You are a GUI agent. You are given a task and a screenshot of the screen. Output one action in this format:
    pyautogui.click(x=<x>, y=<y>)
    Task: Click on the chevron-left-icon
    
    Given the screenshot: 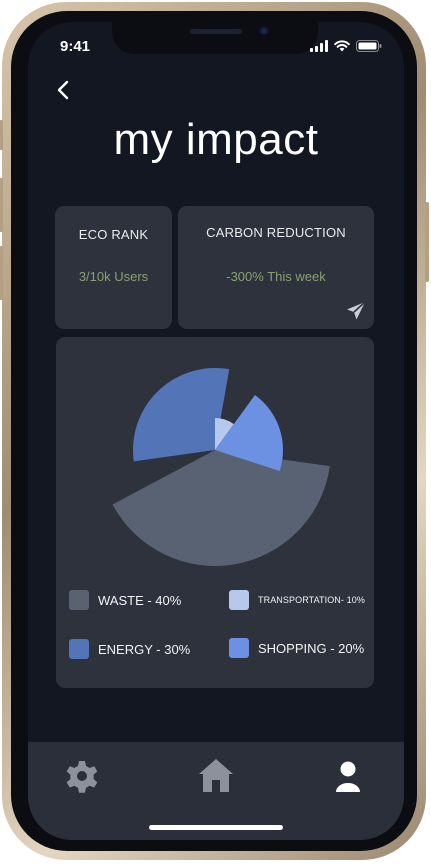 What is the action you would take?
    pyautogui.click(x=63, y=90)
    